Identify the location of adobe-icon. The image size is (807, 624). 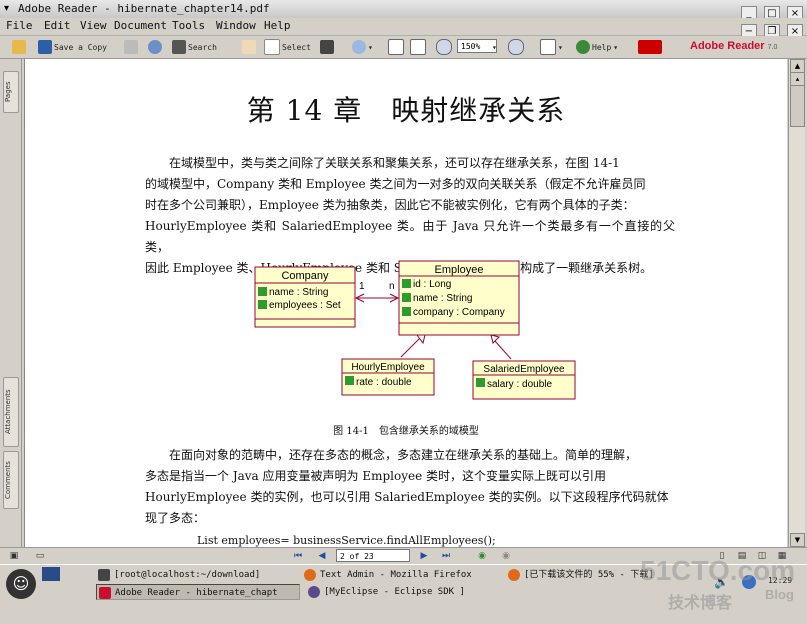
(105, 593).